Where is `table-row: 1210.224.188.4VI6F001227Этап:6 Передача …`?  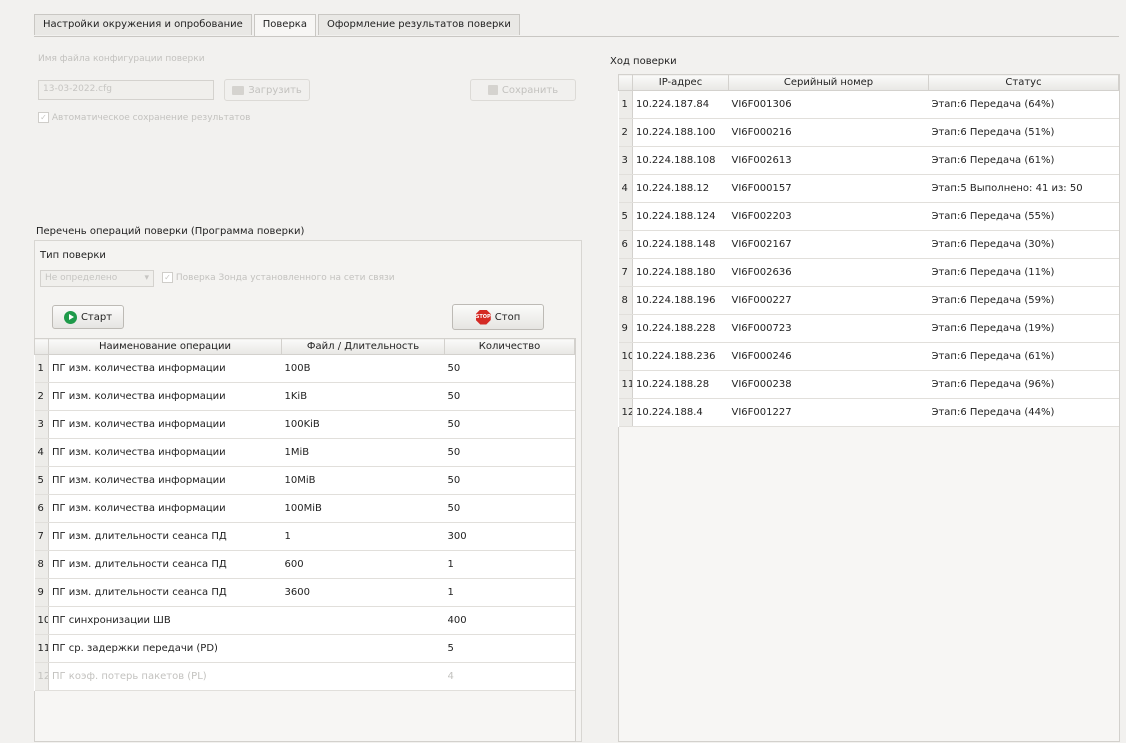
table-row: 1210.224.188.4VI6F001227Этап:6 Передача … is located at coordinates (868, 412).